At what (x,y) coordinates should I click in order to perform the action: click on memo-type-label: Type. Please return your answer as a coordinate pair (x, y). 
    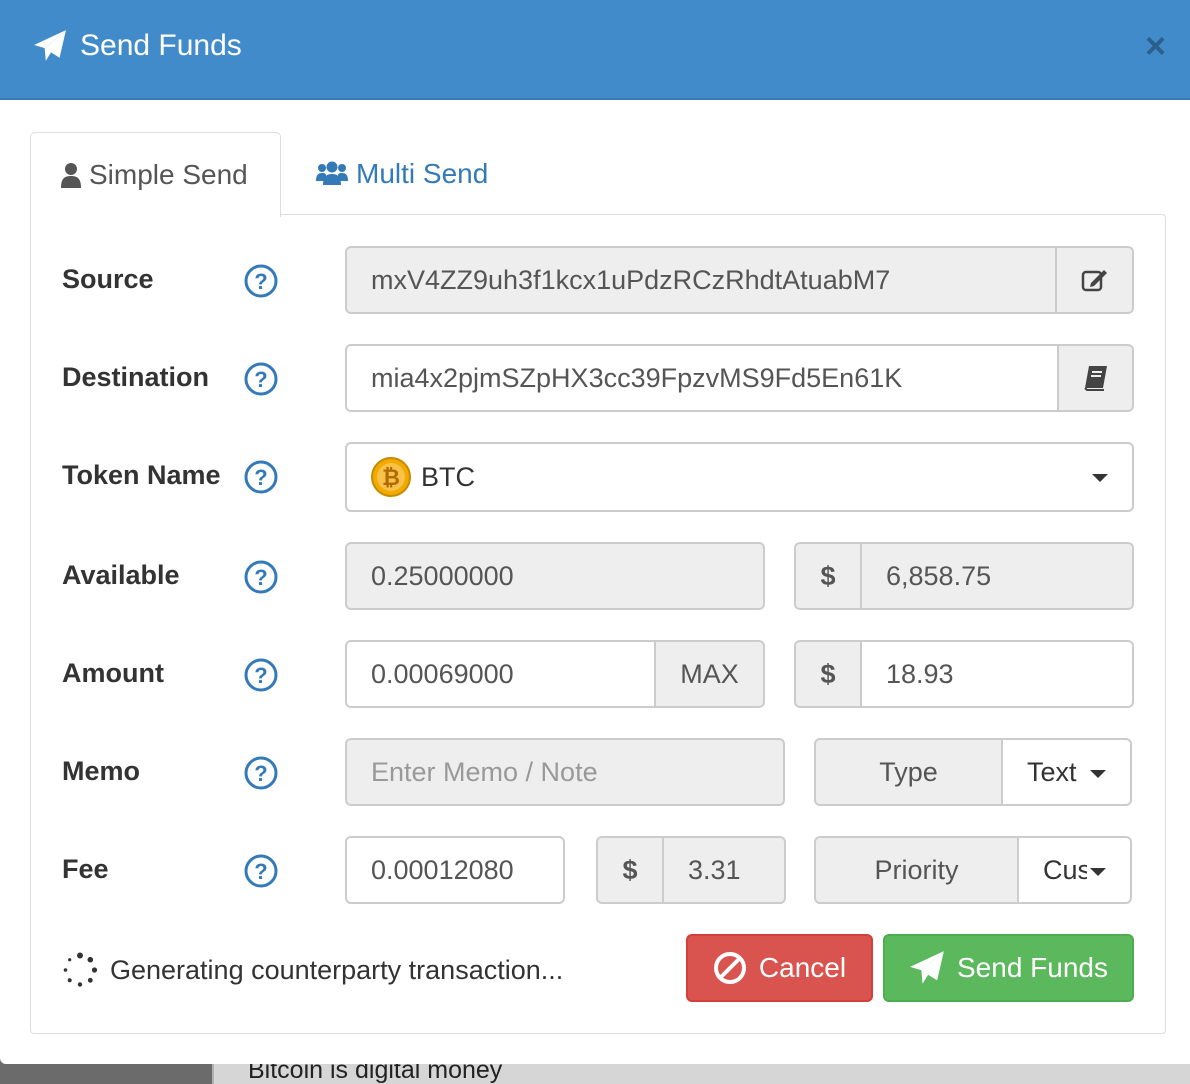
    Looking at the image, I should click on (908, 772).